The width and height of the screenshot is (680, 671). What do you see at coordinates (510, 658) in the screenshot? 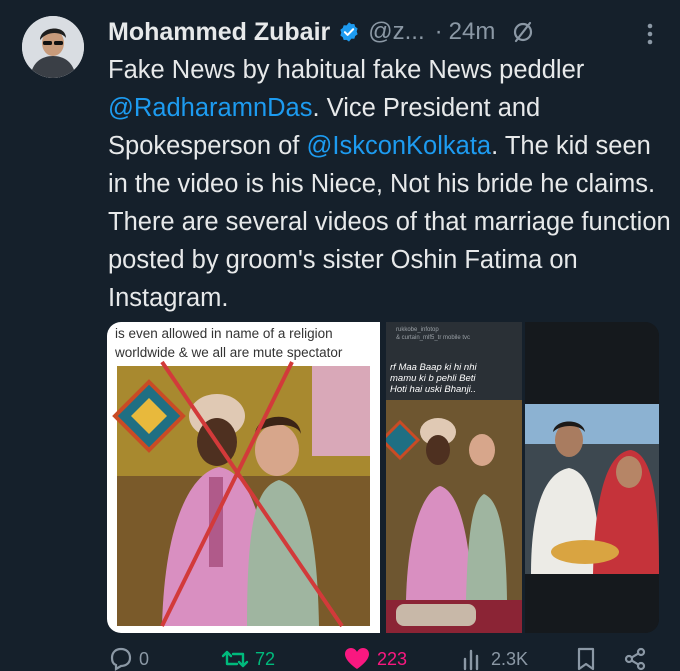
I see `views-count: 2.3K` at bounding box center [510, 658].